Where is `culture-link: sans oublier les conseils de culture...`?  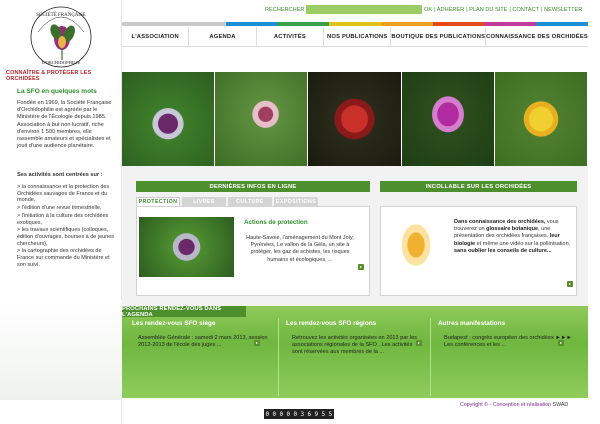 culture-link: sans oublier les conseils de culture... is located at coordinates (503, 251).